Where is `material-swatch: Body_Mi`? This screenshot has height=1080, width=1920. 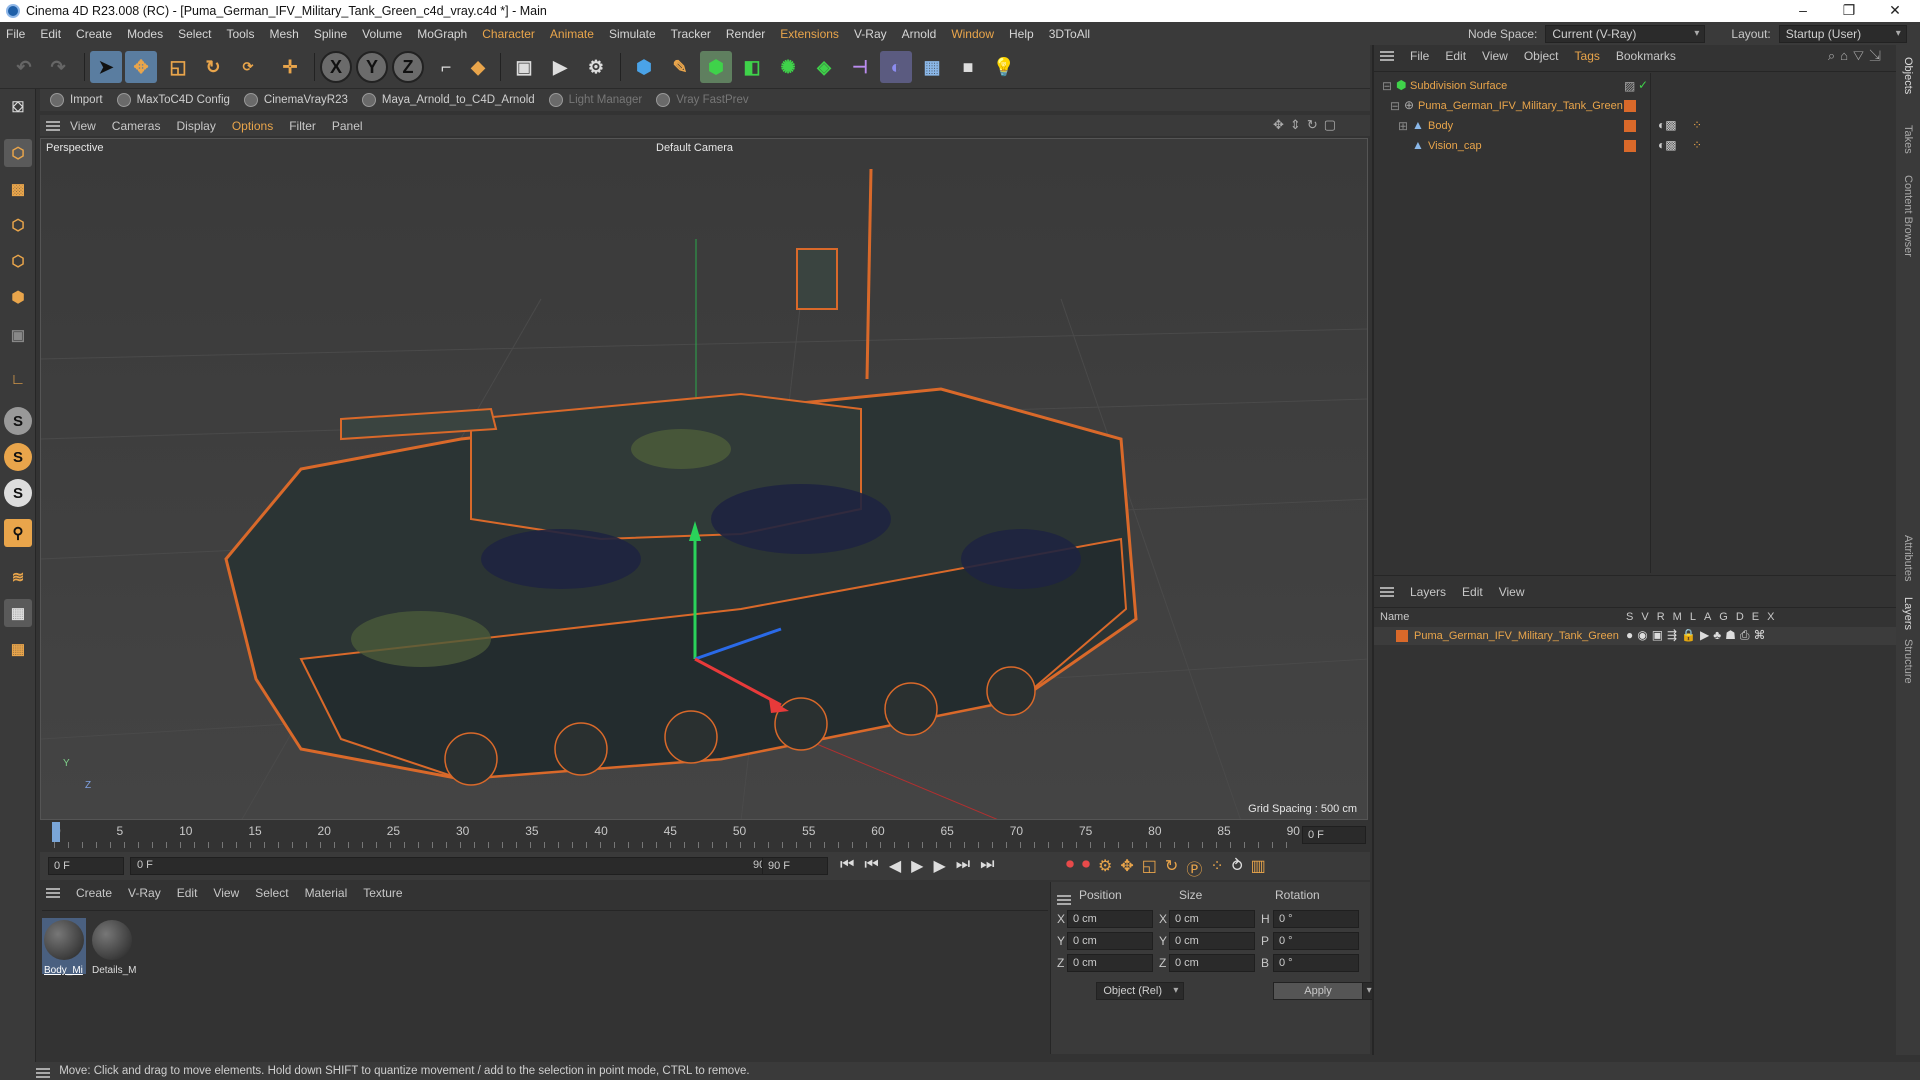
material-swatch: Body_Mi is located at coordinates (64, 947).